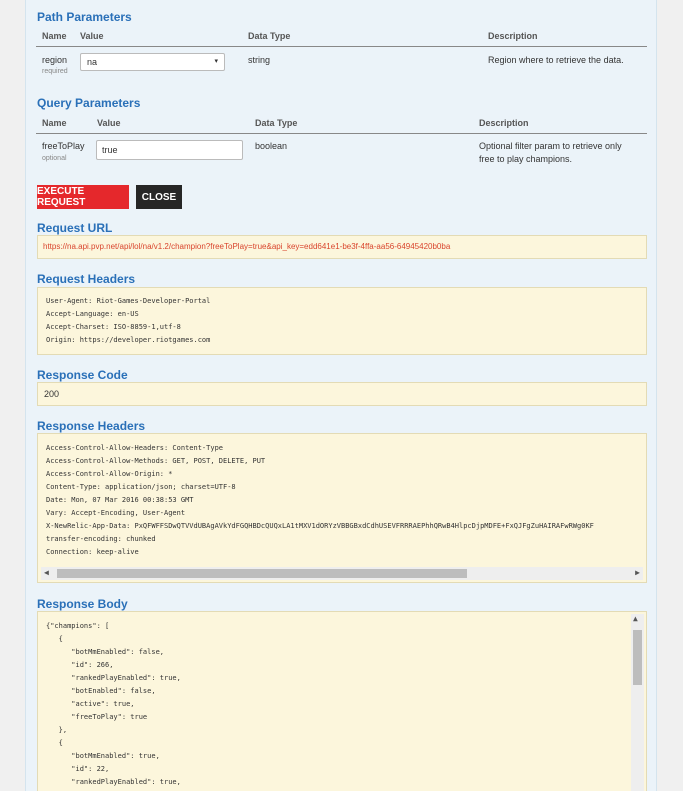 This screenshot has width=683, height=791. I want to click on scroll-up-icon: ▲, so click(635, 618).